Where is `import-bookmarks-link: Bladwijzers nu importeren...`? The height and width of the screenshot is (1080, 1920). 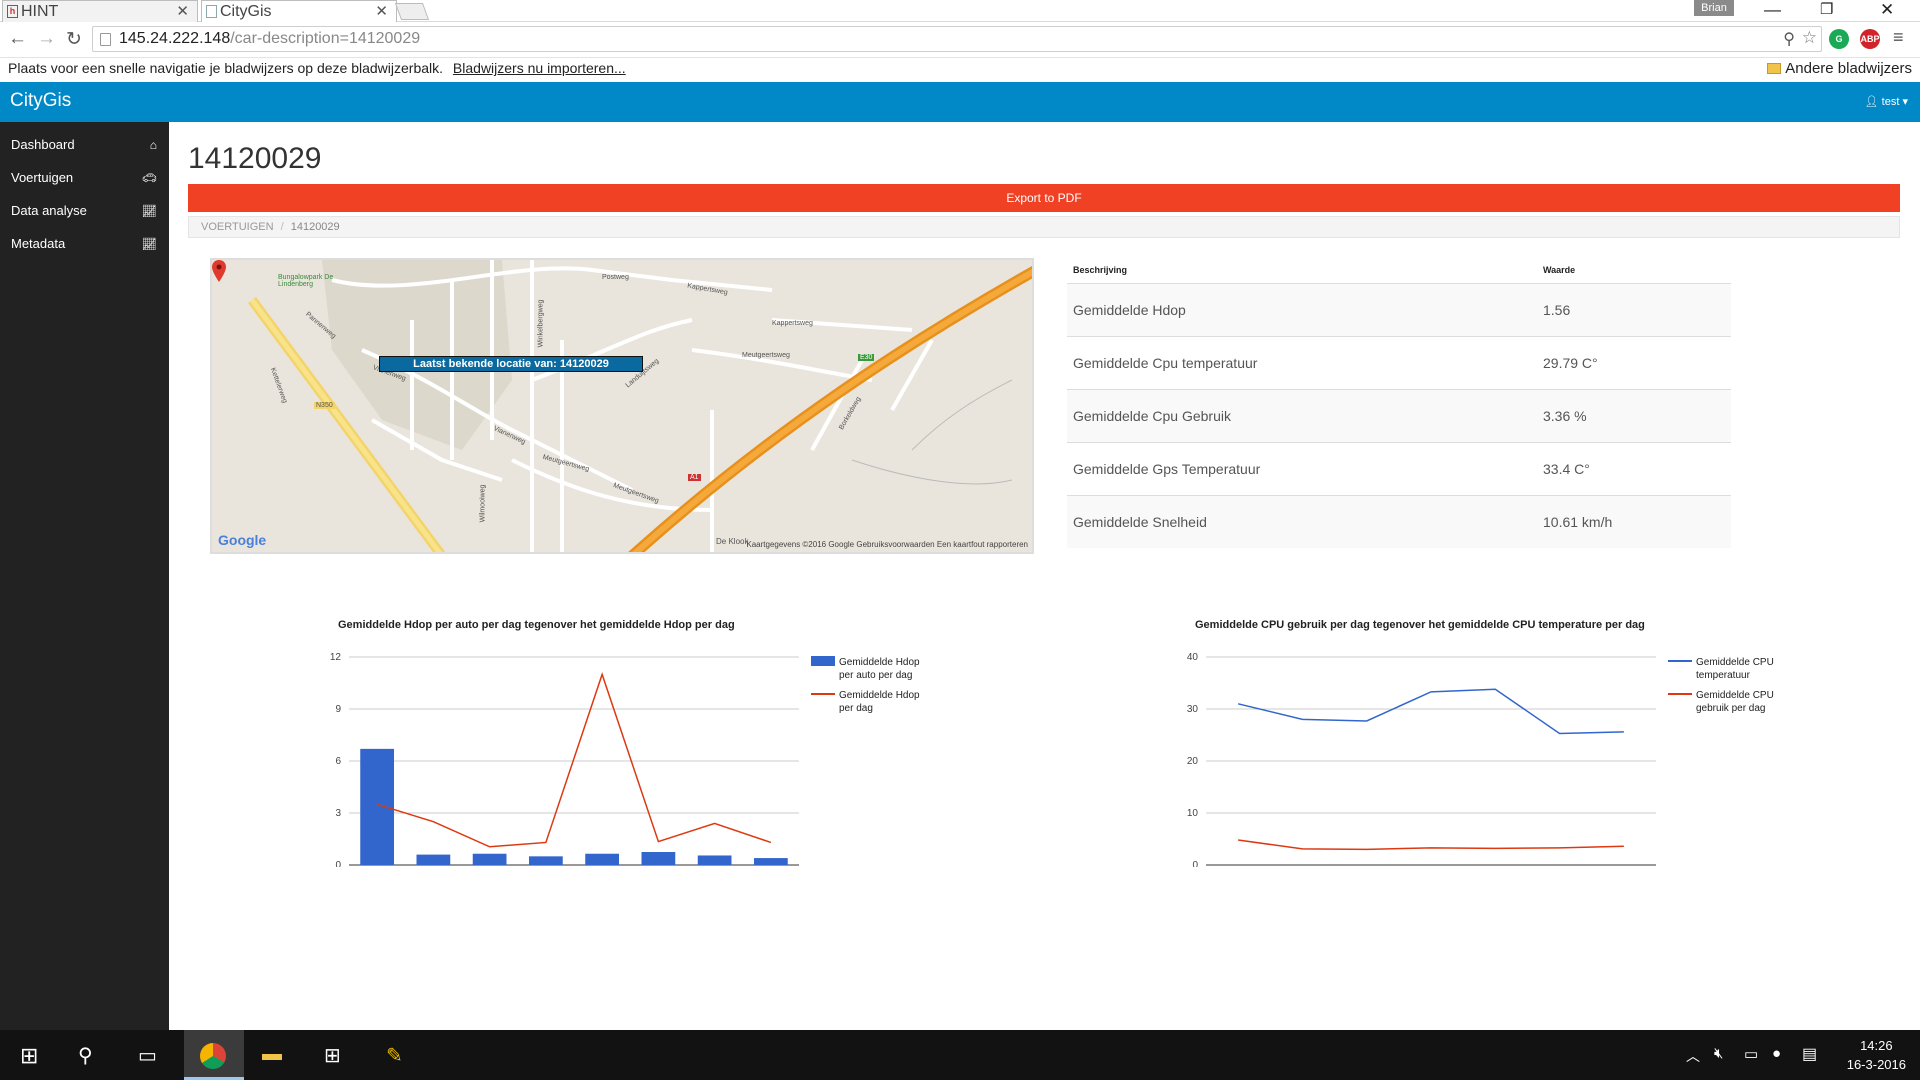
import-bookmarks-link: Bladwijzers nu importeren... is located at coordinates (539, 68).